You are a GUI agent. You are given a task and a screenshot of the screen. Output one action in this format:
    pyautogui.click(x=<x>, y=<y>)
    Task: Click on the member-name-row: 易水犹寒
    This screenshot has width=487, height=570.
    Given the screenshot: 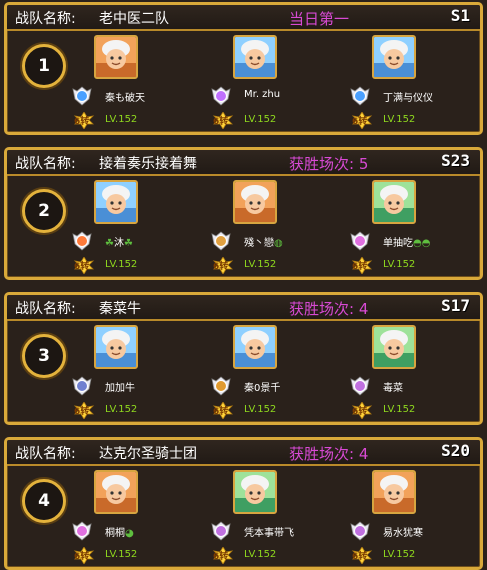 What is the action you would take?
    pyautogui.click(x=403, y=531)
    